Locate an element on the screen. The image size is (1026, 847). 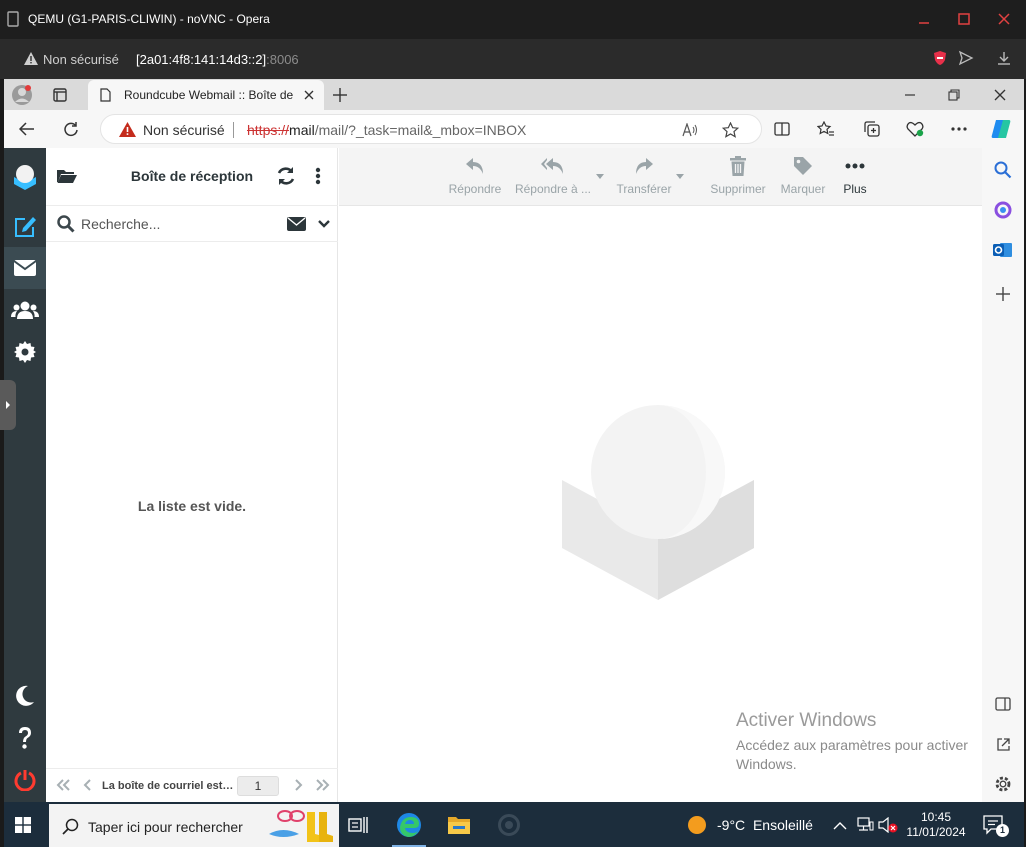
back-icon is located at coordinates (27, 129).